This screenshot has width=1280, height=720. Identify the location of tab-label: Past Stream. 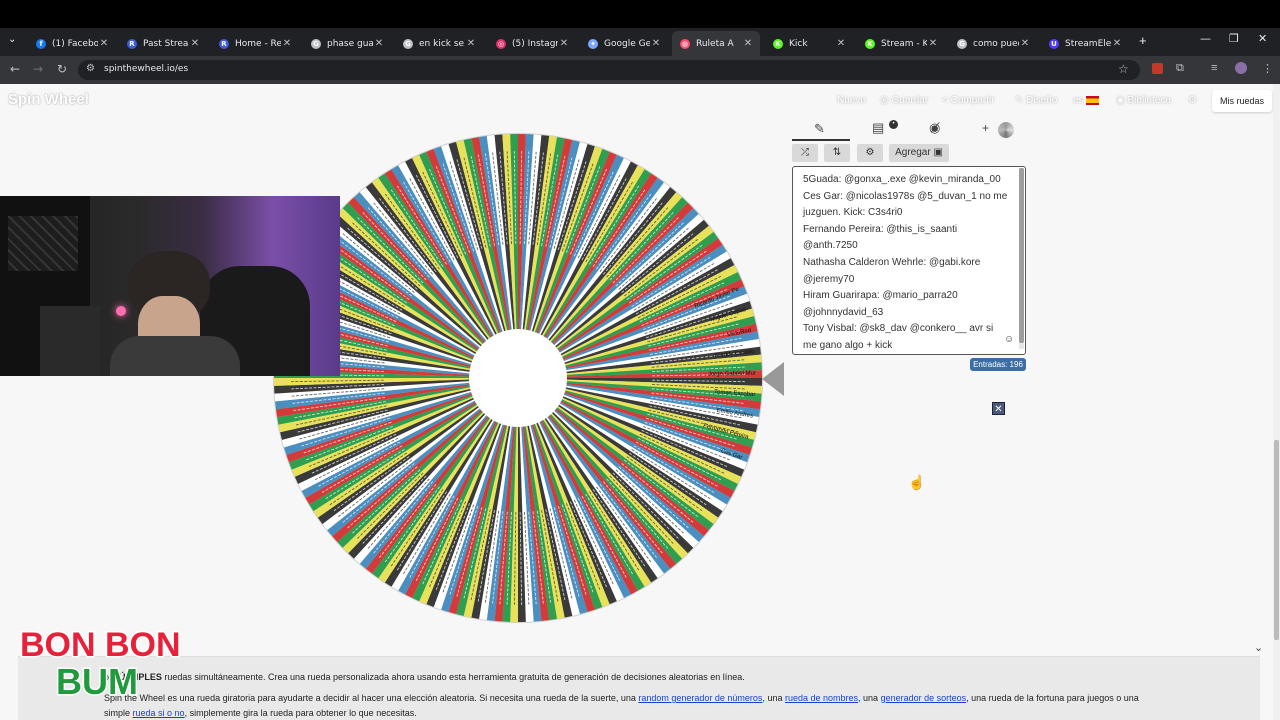
(166, 43).